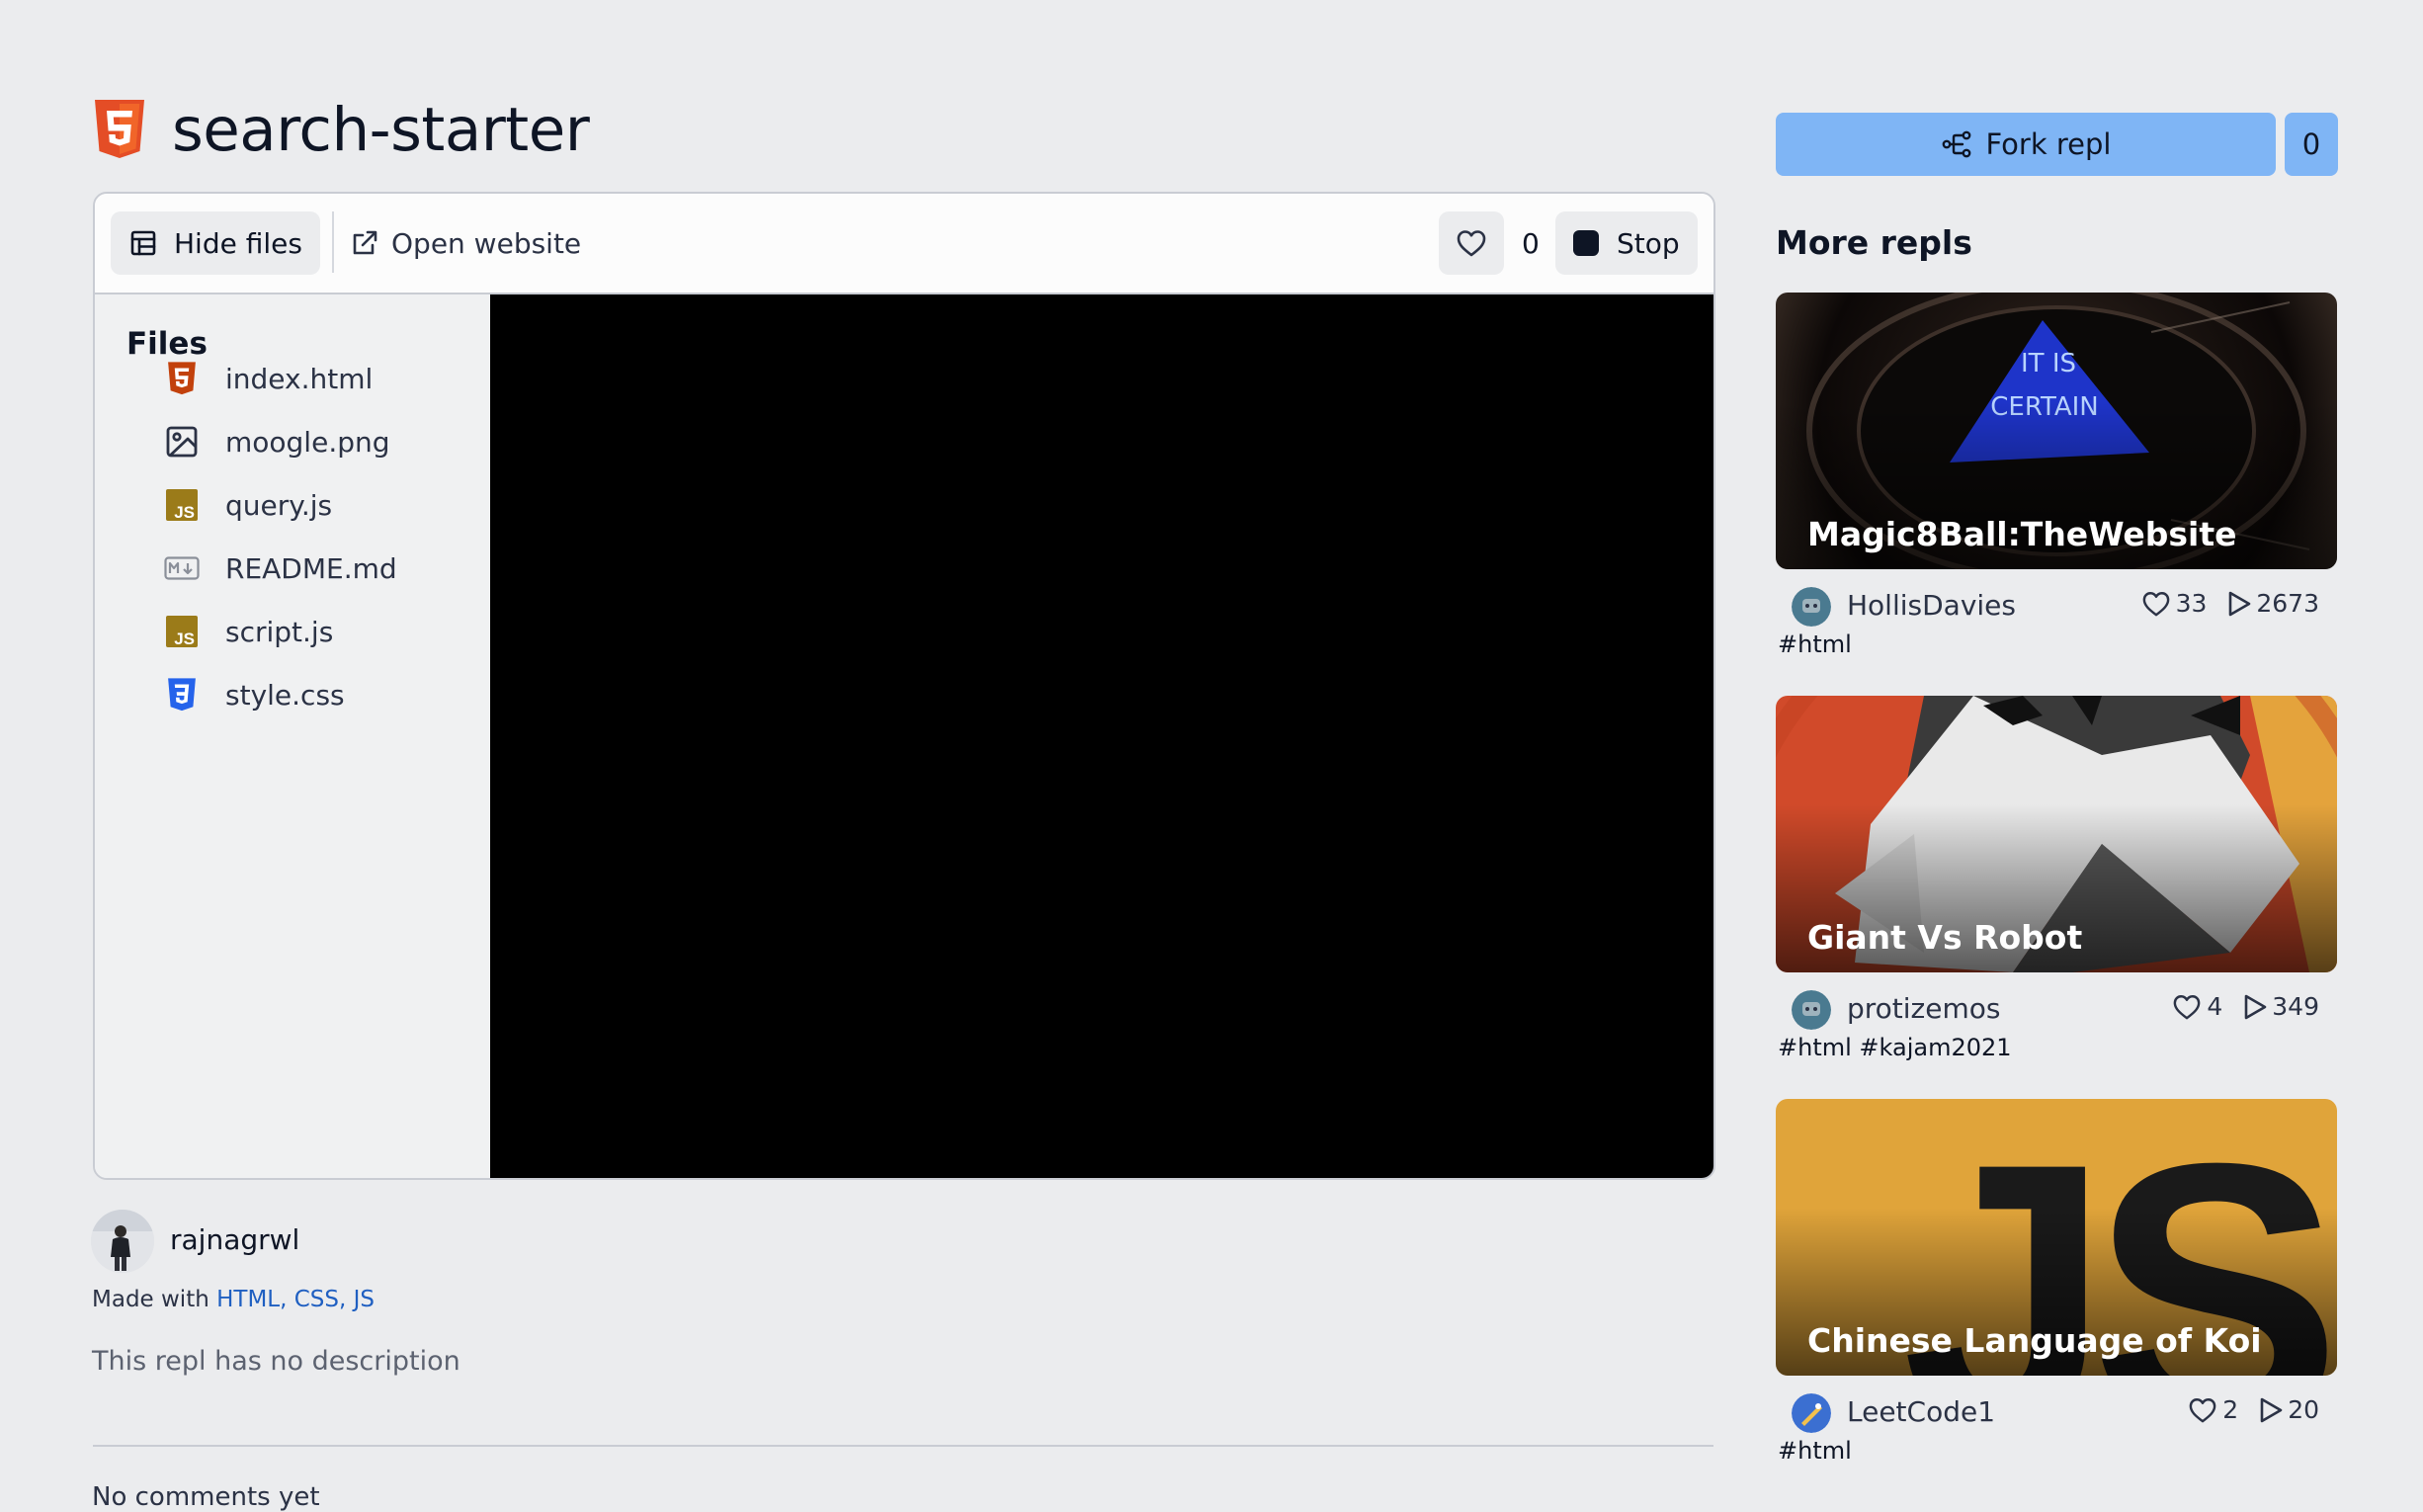  Describe the element at coordinates (123, 1241) in the screenshot. I see `author-avatar` at that location.